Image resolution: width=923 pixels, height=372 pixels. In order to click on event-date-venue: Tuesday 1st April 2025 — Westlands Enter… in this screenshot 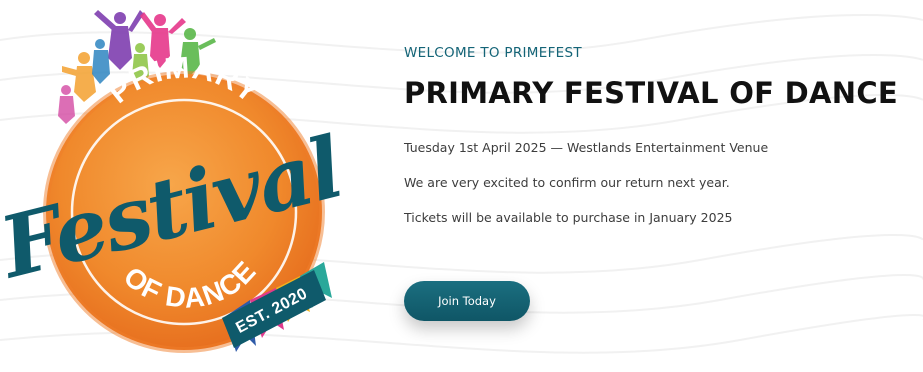, I will do `click(586, 147)`.